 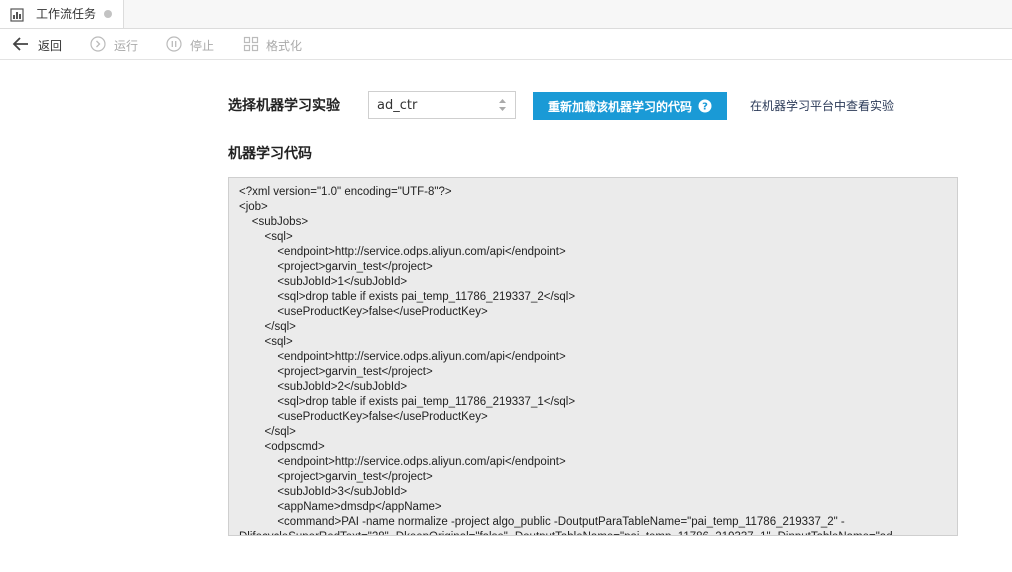 I want to click on back-button: 返回, so click(x=40, y=44).